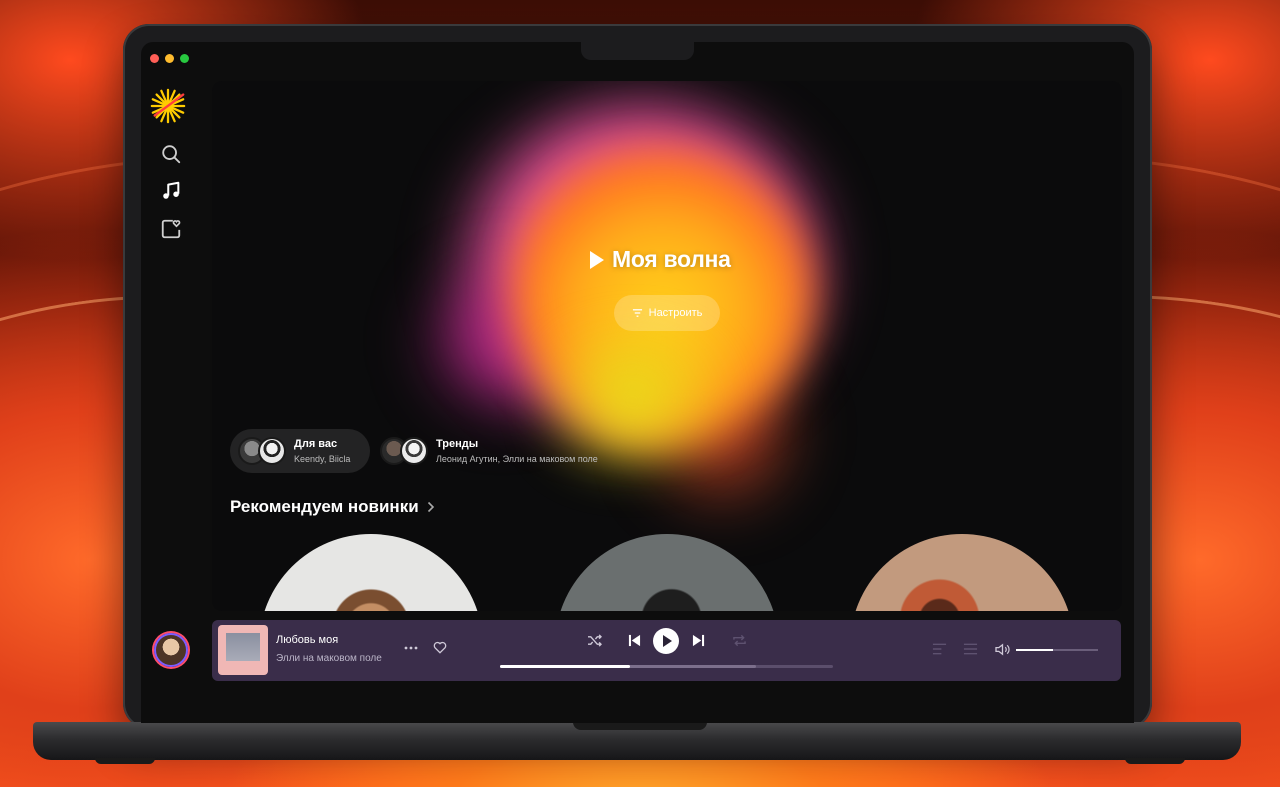 This screenshot has height=787, width=1280. What do you see at coordinates (307, 640) in the screenshot?
I see `track-title: Любовь моя` at bounding box center [307, 640].